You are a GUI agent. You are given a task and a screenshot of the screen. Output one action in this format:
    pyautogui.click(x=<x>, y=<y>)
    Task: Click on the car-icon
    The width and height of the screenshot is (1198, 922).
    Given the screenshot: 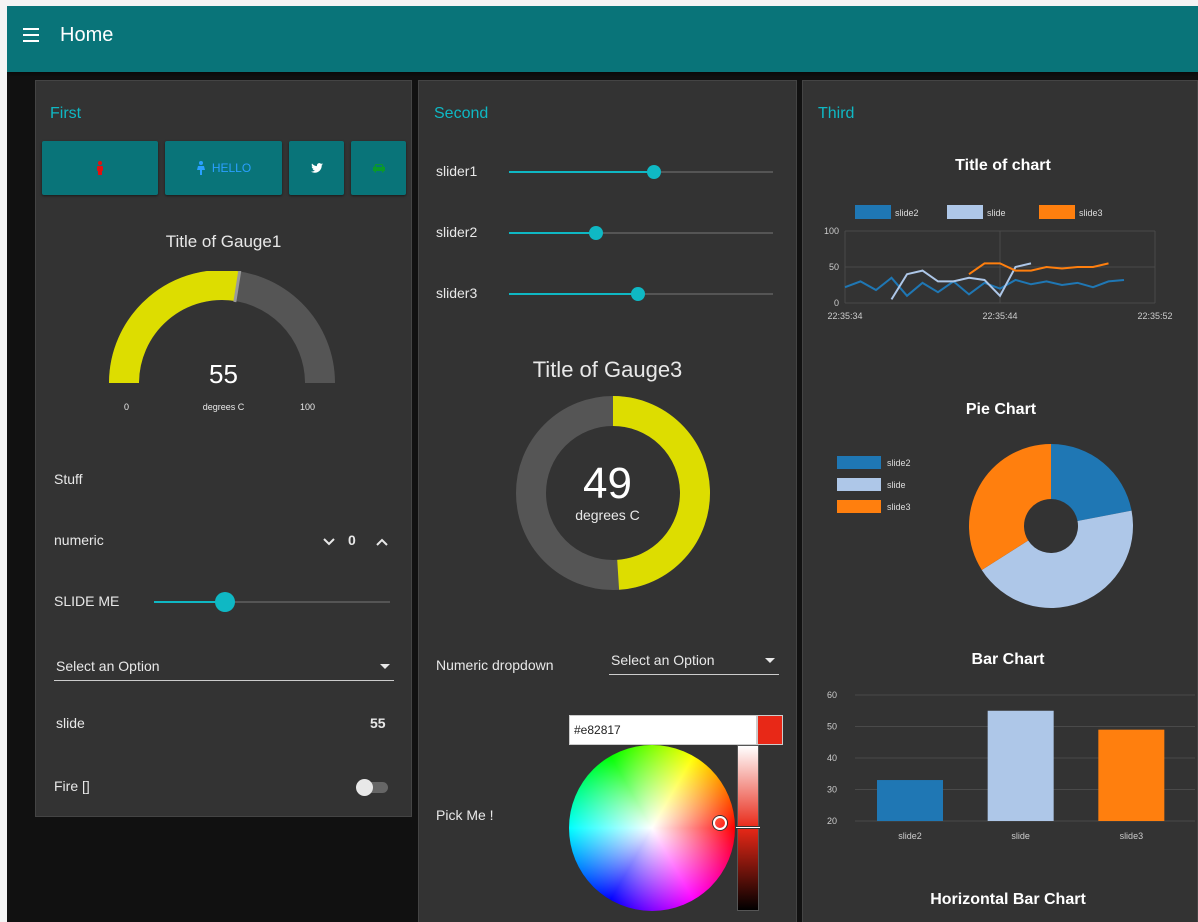 What is the action you would take?
    pyautogui.click(x=378, y=168)
    